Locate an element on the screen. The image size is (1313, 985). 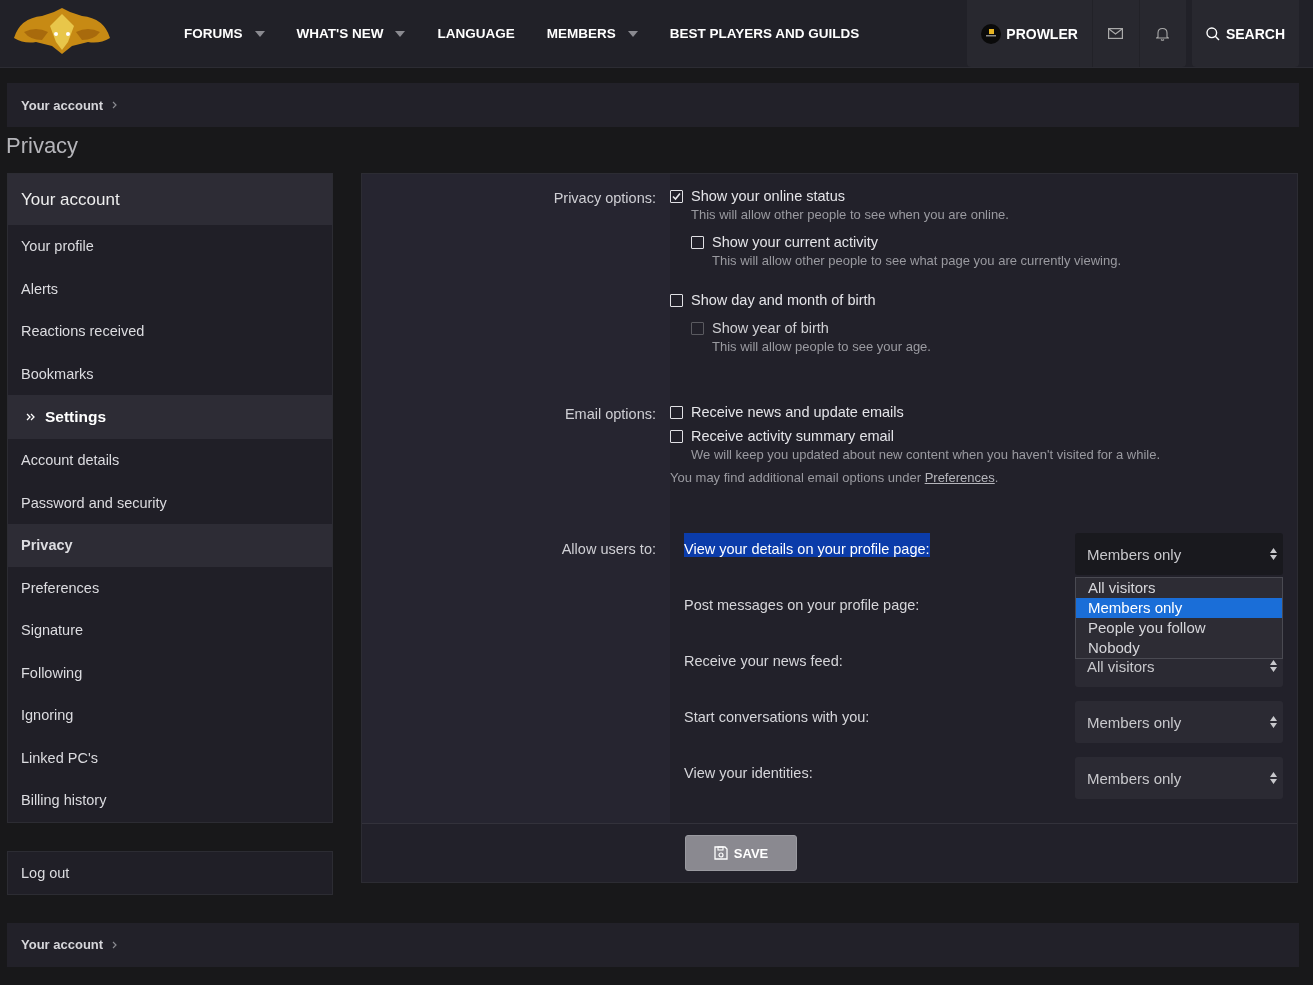
checkbox-label: Receive activity summary email is located at coordinates (793, 436).